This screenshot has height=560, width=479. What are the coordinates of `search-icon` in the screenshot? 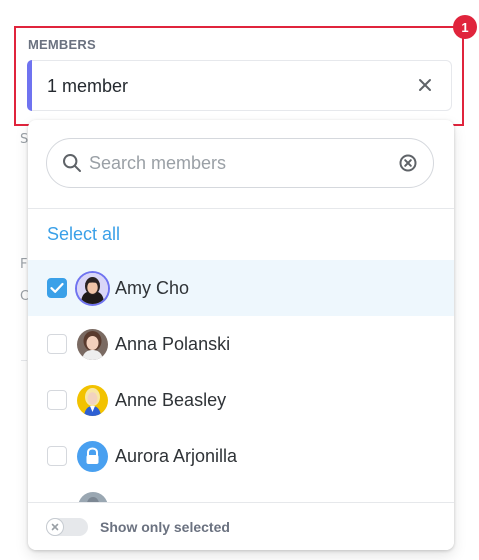 It's located at (72, 163).